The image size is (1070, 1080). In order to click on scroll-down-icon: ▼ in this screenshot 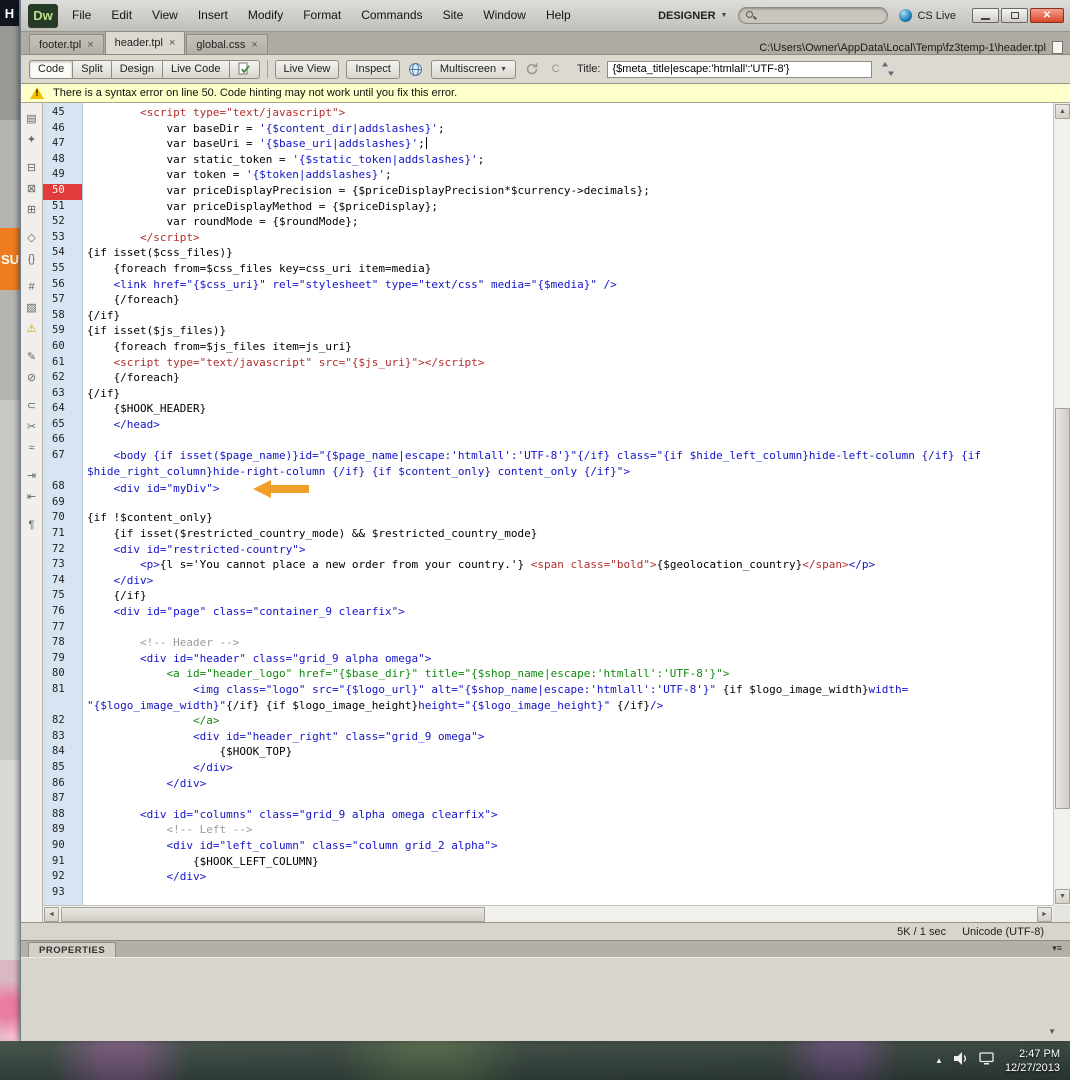, I will do `click(1062, 896)`.